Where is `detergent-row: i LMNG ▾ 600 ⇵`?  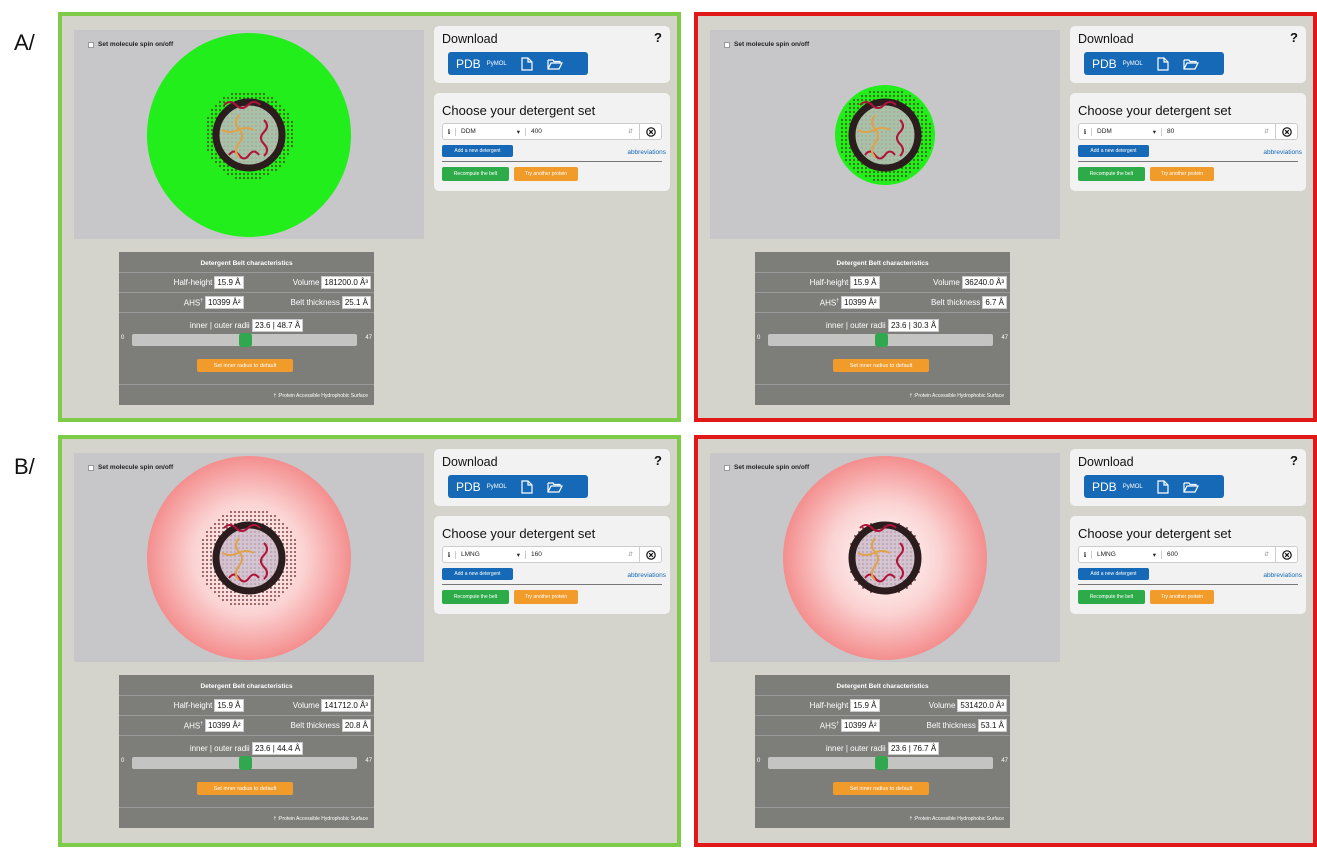
detergent-row: i LMNG ▾ 600 ⇵ is located at coordinates (1188, 554).